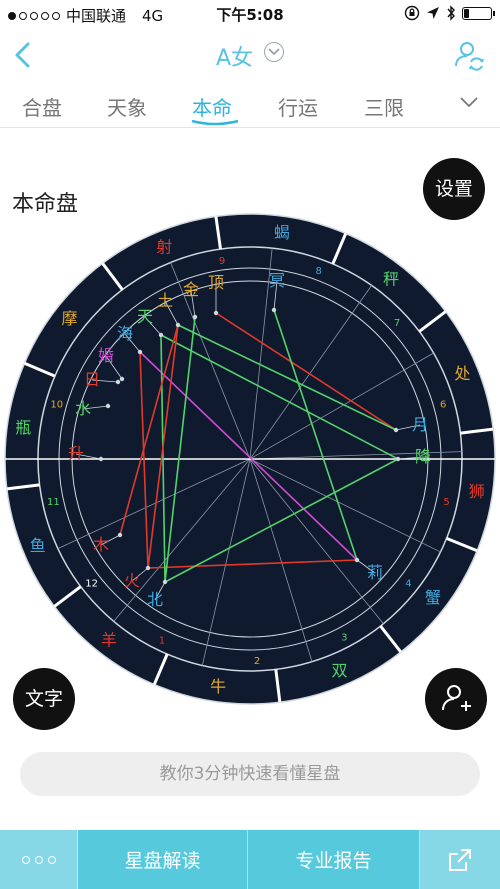 Image resolution: width=500 pixels, height=889 pixels. I want to click on page-title: A女, so click(234, 58).